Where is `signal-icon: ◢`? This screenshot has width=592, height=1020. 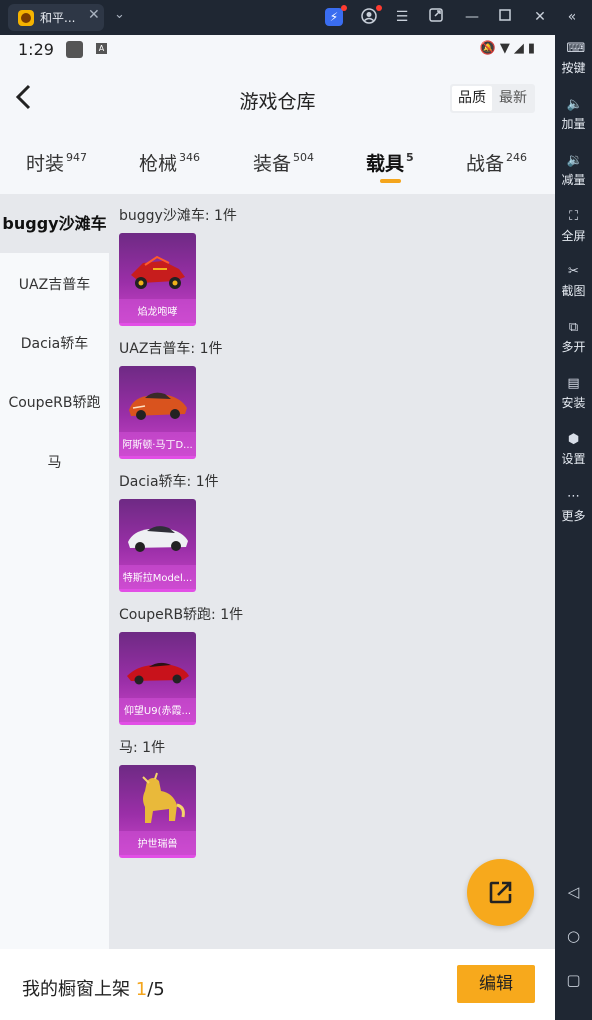
signal-icon: ◢ is located at coordinates (520, 48).